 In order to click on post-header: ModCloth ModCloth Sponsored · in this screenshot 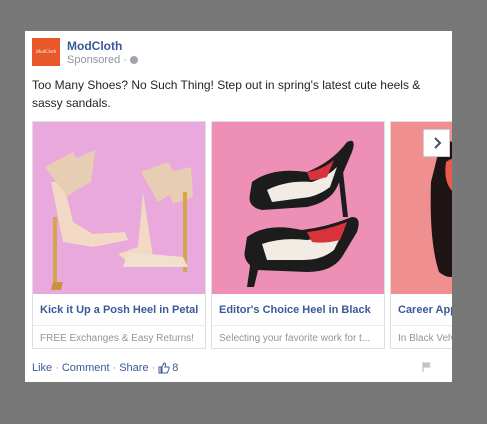, I will do `click(85, 54)`.